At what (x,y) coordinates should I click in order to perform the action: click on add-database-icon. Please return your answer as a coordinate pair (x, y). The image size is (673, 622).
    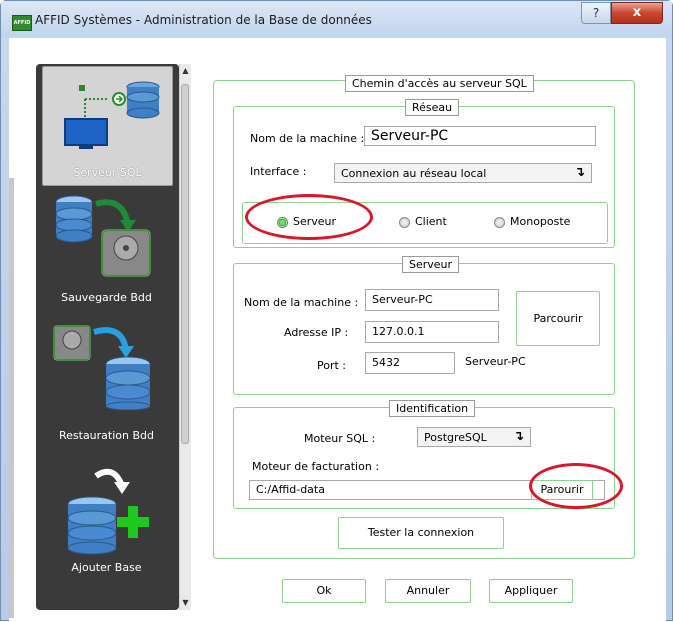
    Looking at the image, I should click on (108, 511).